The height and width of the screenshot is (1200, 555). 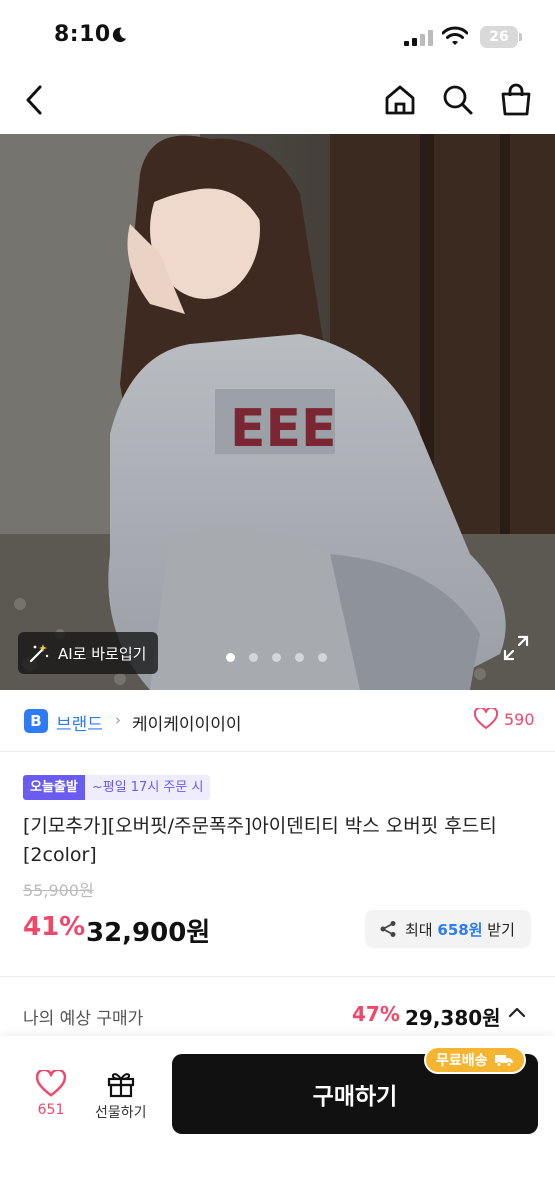 I want to click on brand-badge: B, so click(x=36, y=721).